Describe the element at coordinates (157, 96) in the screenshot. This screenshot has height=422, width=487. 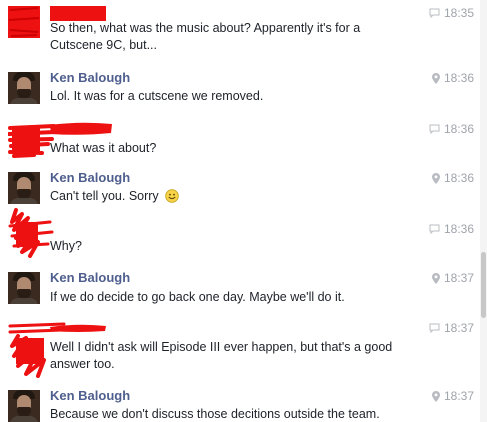
I see `message-text: Lol. It was for a cutscene we removed.` at that location.